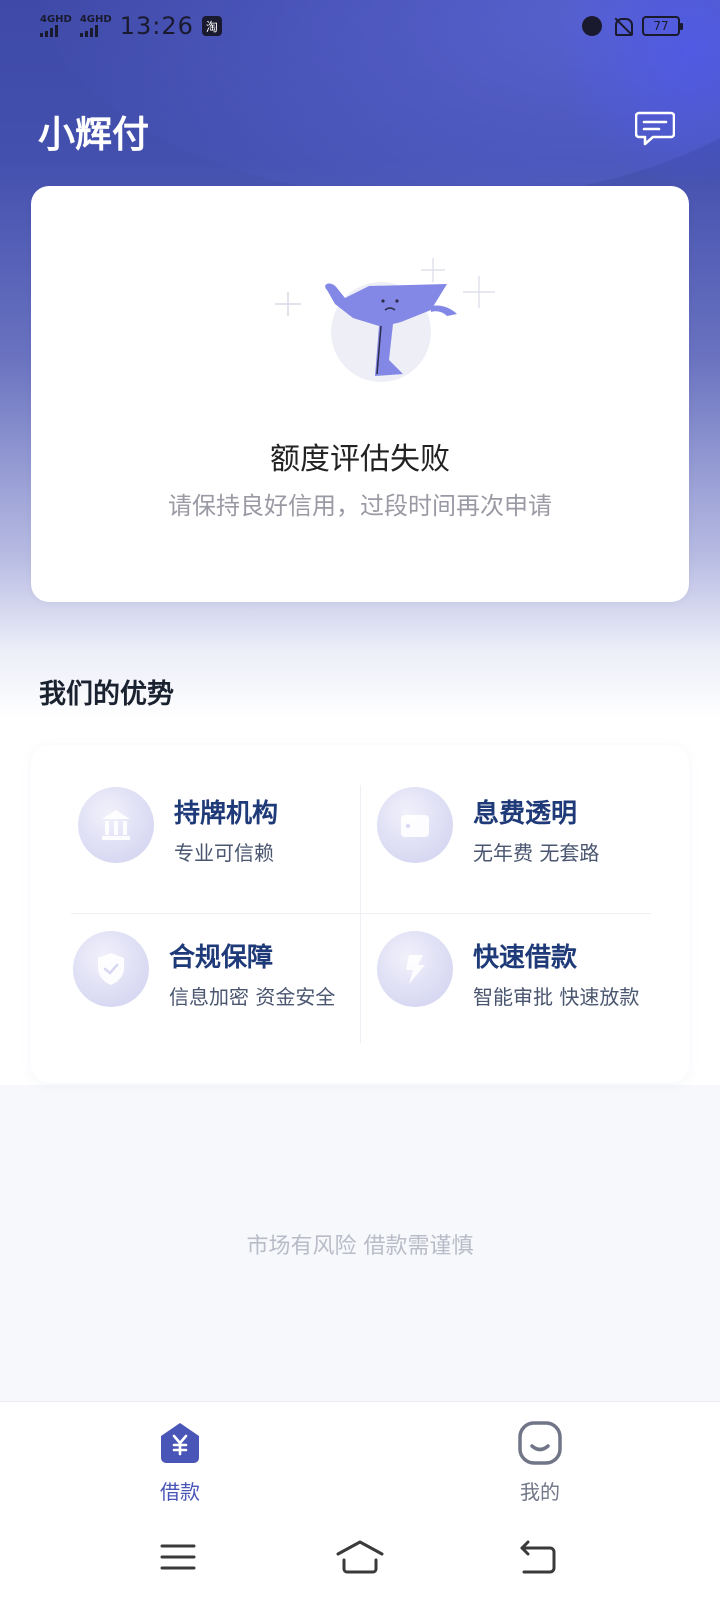  What do you see at coordinates (415, 969) in the screenshot?
I see `lightning-icon` at bounding box center [415, 969].